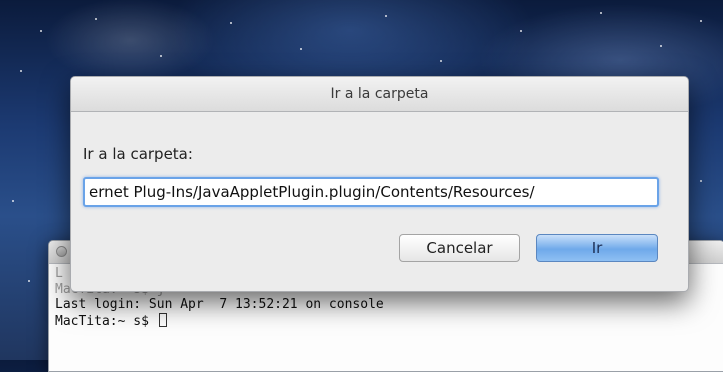 Image resolution: width=723 pixels, height=372 pixels. Describe the element at coordinates (162, 319) in the screenshot. I see `text-cursor-icon` at that location.